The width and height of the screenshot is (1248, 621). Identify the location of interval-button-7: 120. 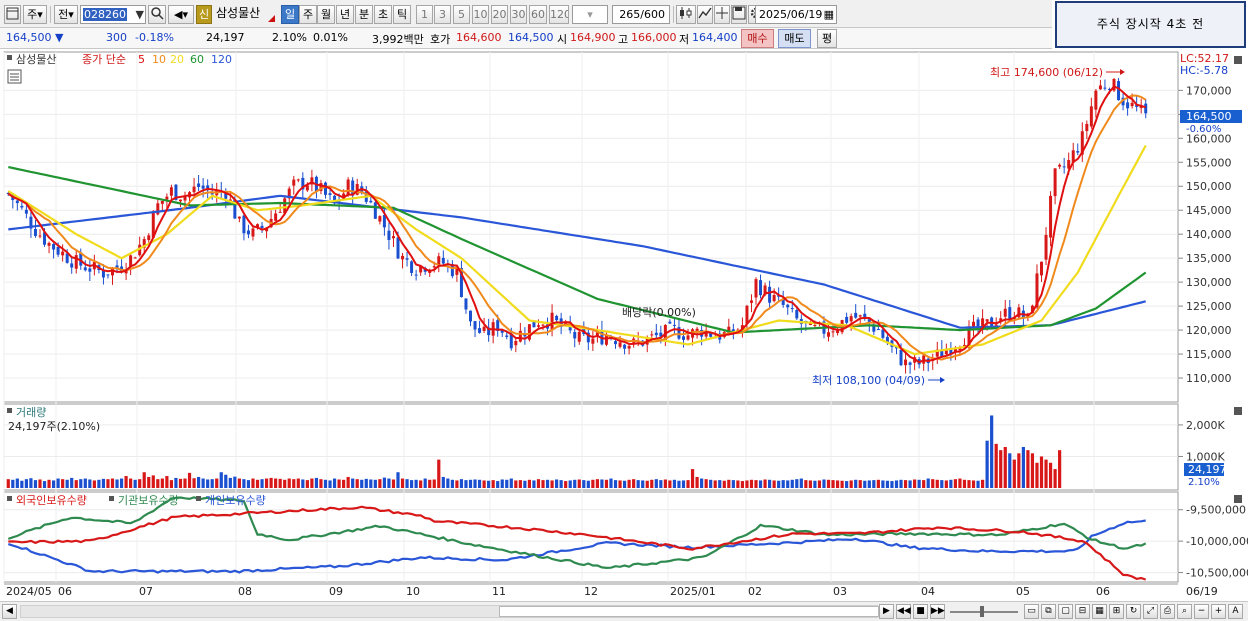
(559, 14).